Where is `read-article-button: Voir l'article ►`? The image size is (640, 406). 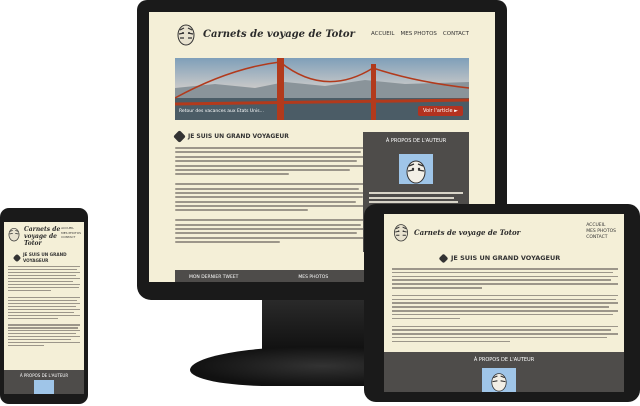 read-article-button: Voir l'article ► is located at coordinates (440, 111).